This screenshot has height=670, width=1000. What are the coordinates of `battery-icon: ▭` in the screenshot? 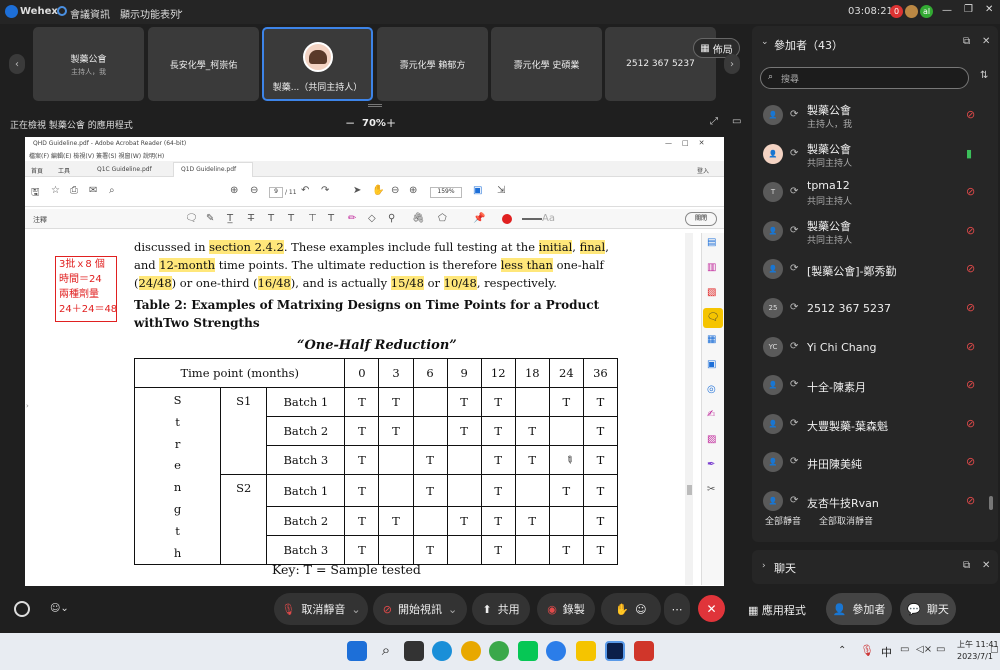 It's located at (940, 649).